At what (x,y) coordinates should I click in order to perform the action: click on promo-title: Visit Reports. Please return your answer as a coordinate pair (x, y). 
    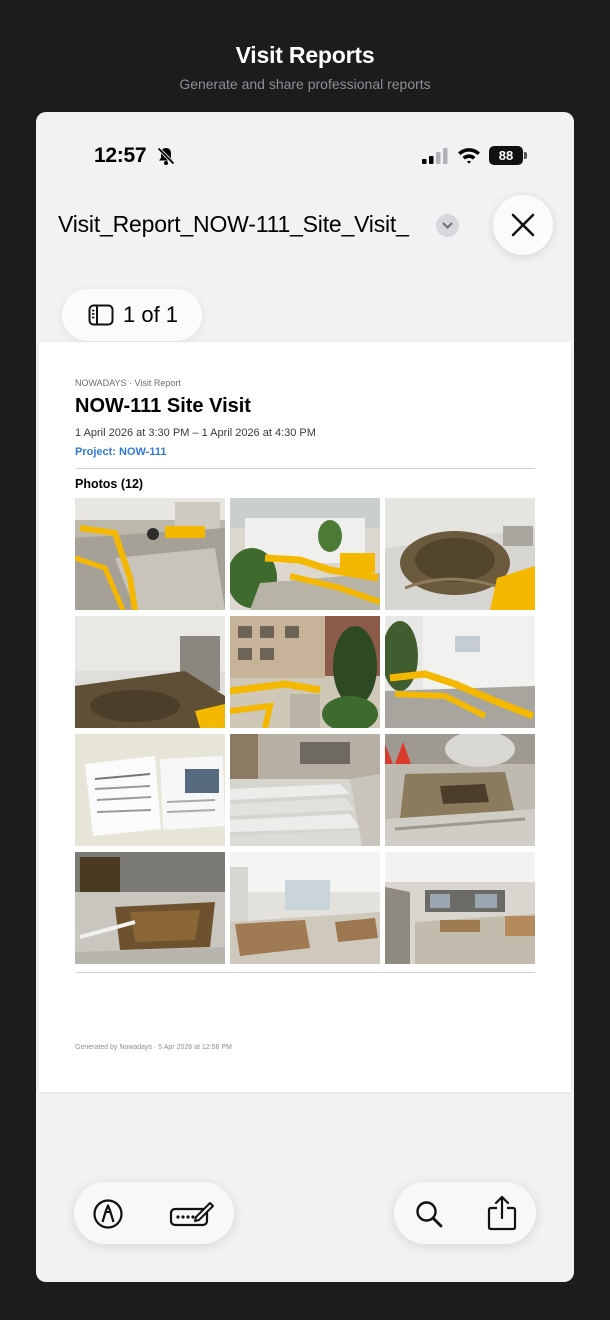
    Looking at the image, I should click on (305, 55).